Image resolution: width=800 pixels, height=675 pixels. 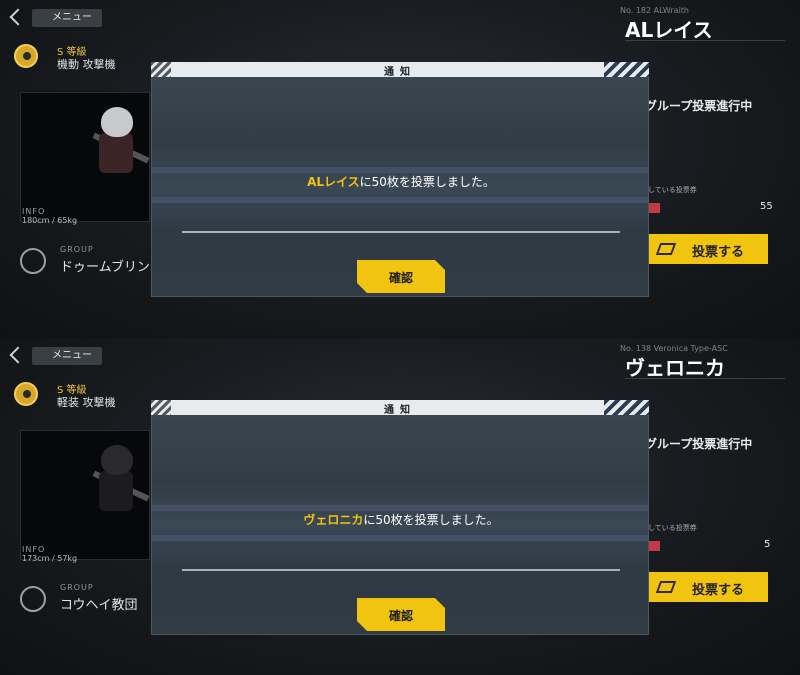 What do you see at coordinates (50, 220) in the screenshot?
I see `info-value: 180cm / 65kg` at bounding box center [50, 220].